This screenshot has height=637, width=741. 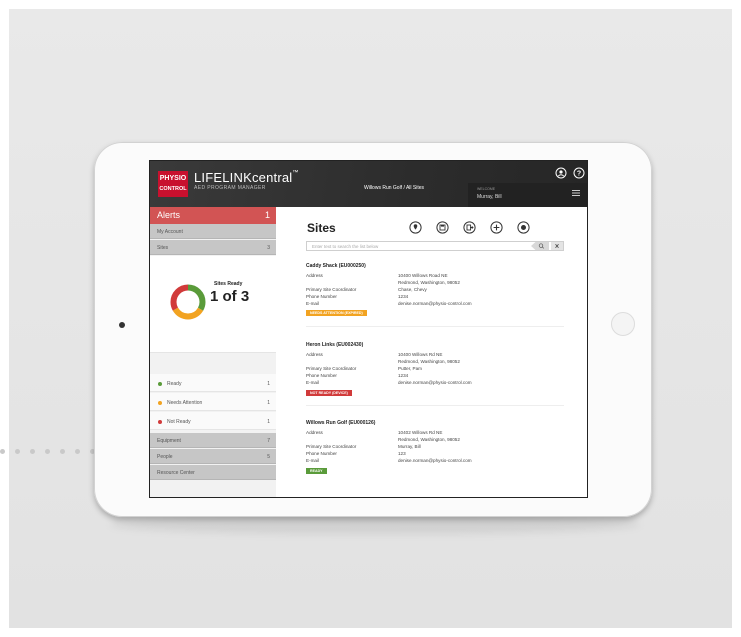 I want to click on save-icon, so click(x=442, y=227).